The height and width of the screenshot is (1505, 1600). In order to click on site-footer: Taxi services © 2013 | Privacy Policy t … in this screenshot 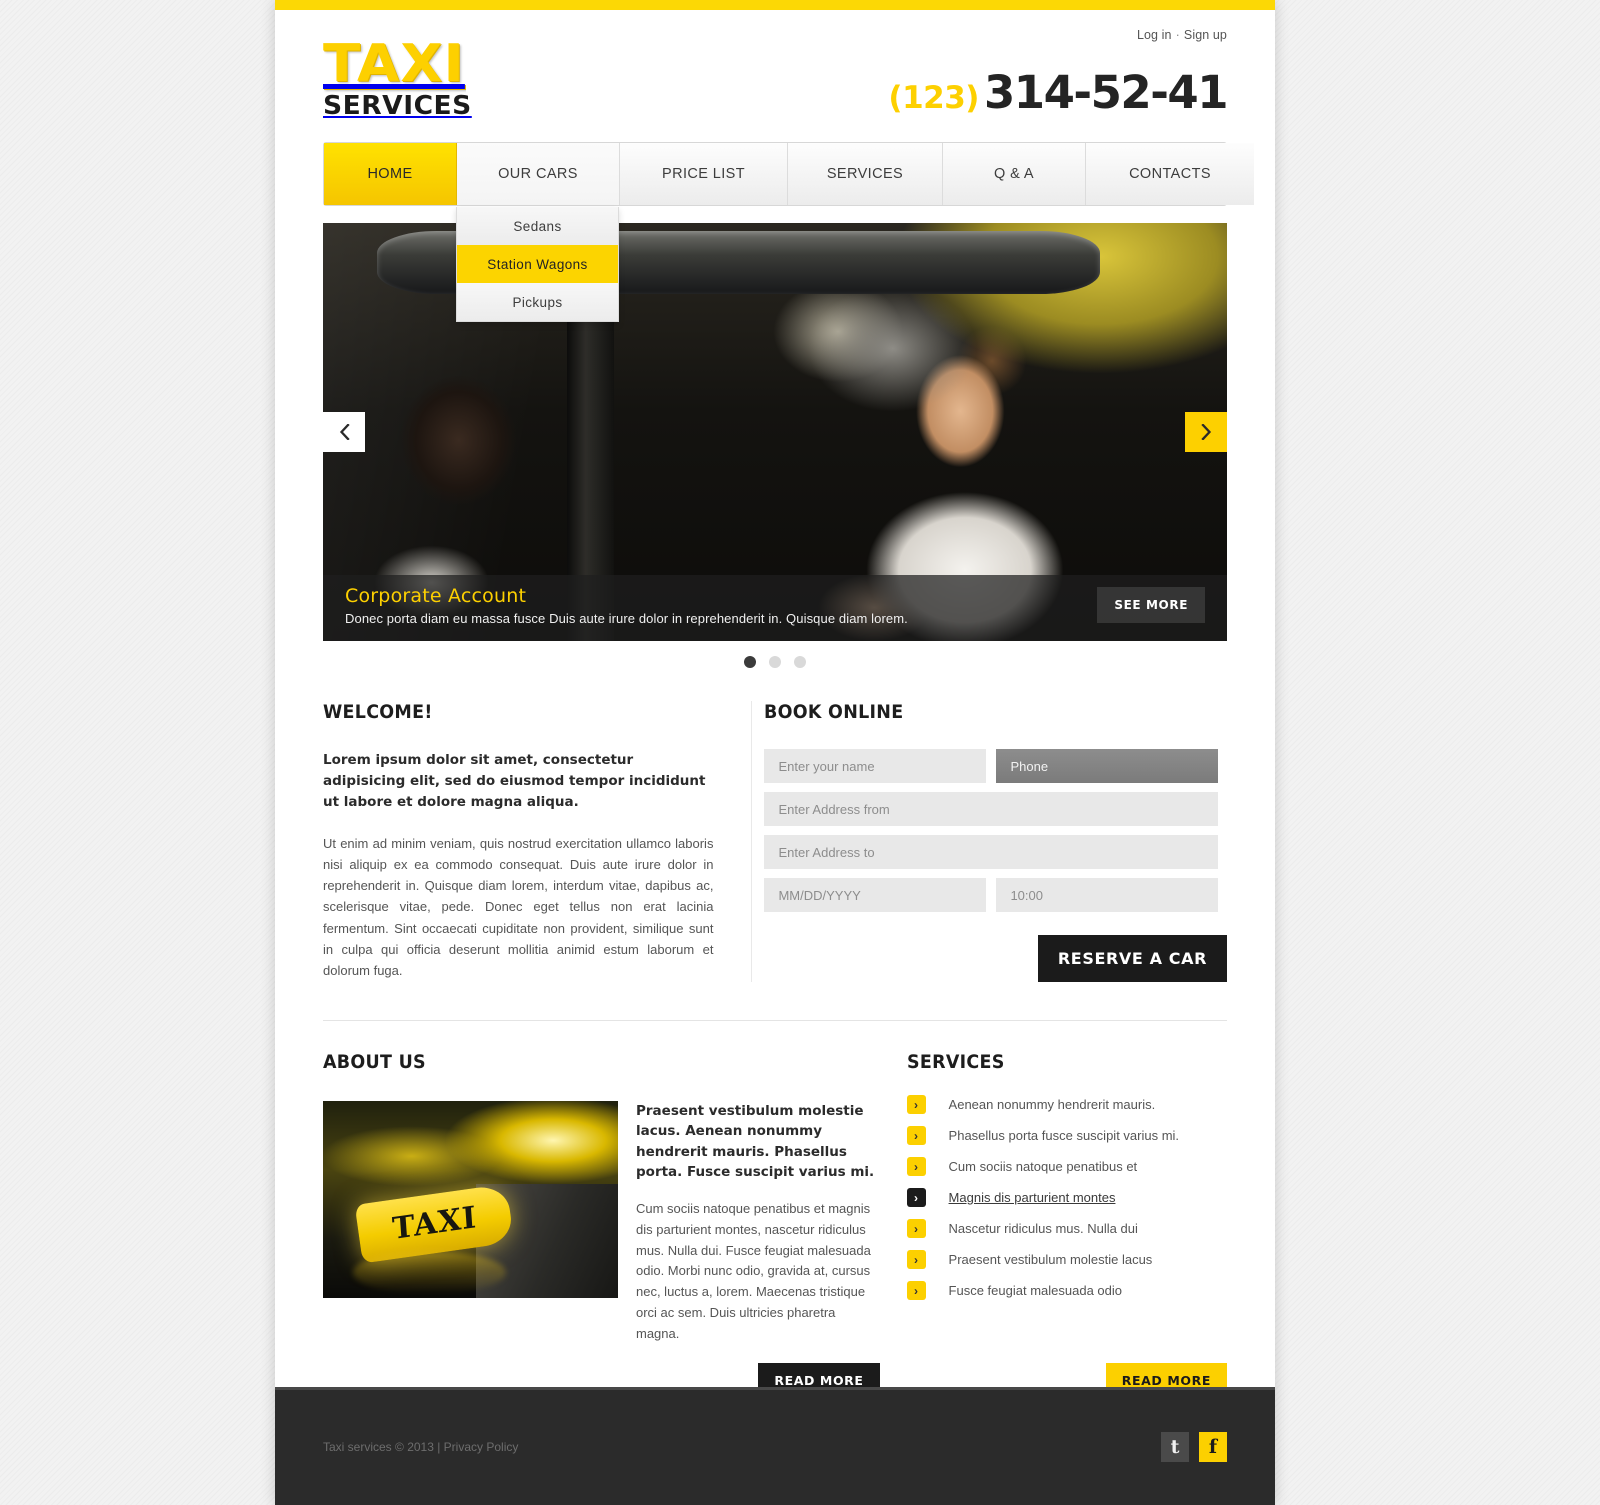, I will do `click(775, 1446)`.